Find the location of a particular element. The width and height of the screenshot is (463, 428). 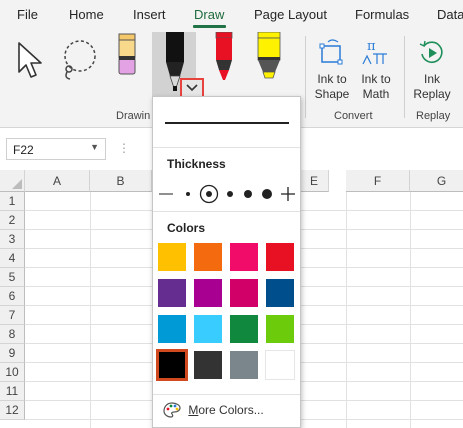

ink-to-shape-icon is located at coordinates (331, 52).